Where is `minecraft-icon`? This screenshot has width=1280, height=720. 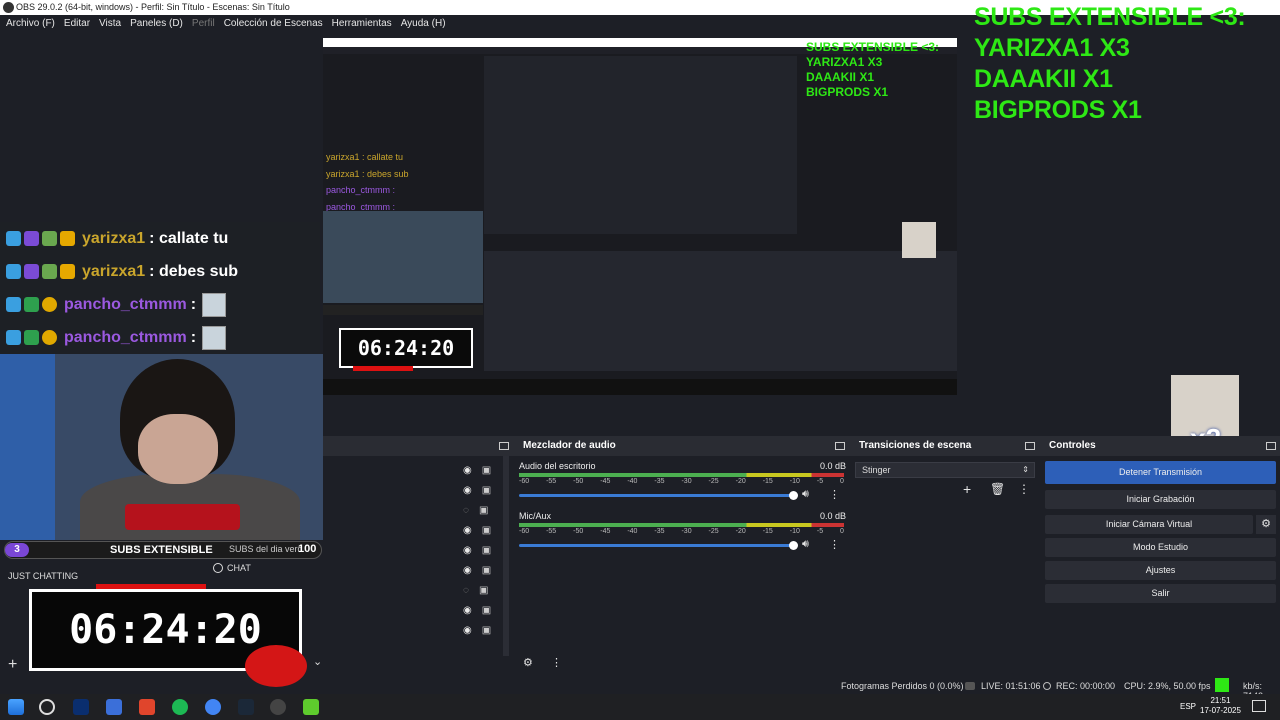 minecraft-icon is located at coordinates (311, 707).